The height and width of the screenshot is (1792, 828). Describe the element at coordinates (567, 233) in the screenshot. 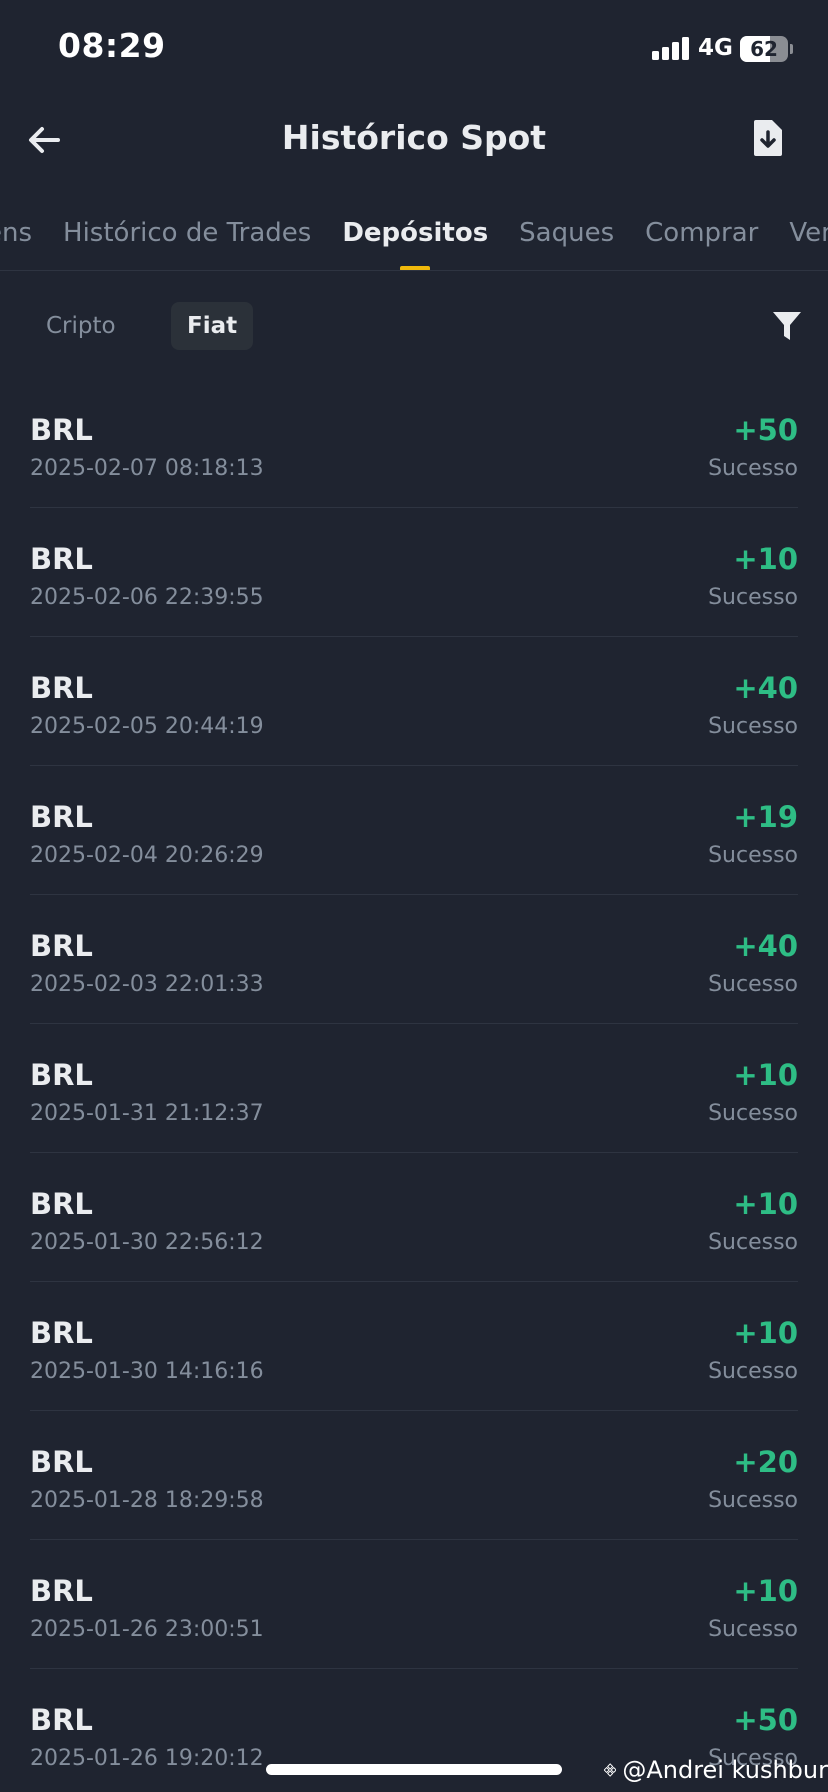

I see `tab-label: Saques` at that location.